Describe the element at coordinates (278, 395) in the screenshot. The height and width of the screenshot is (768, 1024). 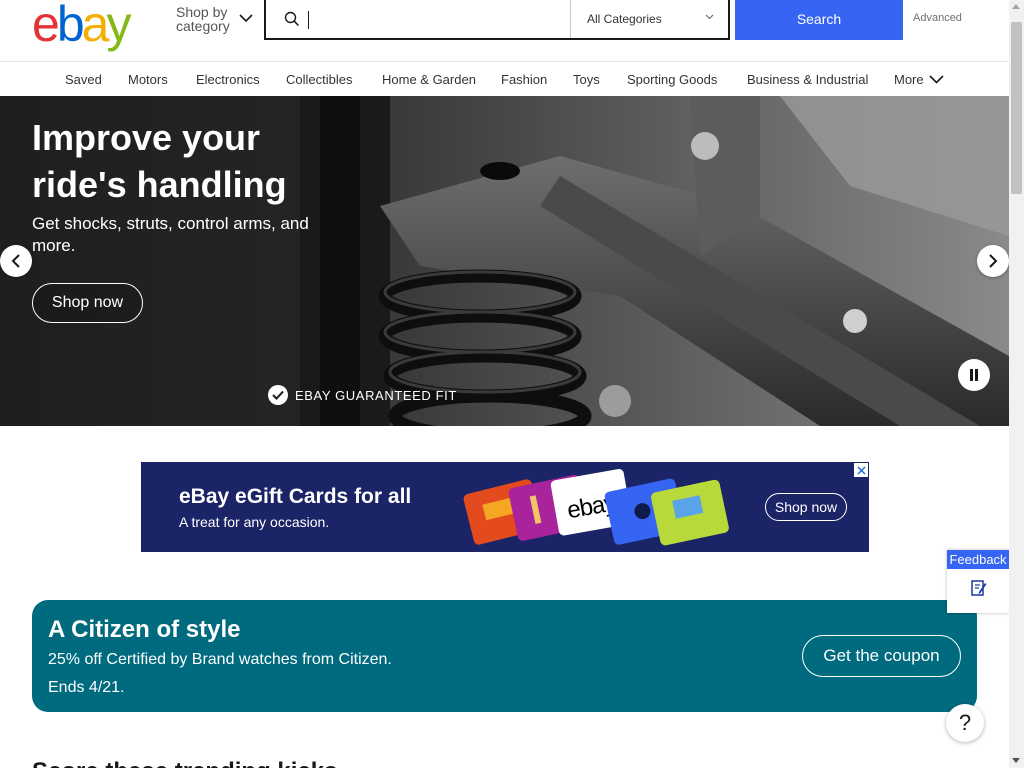
I see `checkmark-icon` at that location.